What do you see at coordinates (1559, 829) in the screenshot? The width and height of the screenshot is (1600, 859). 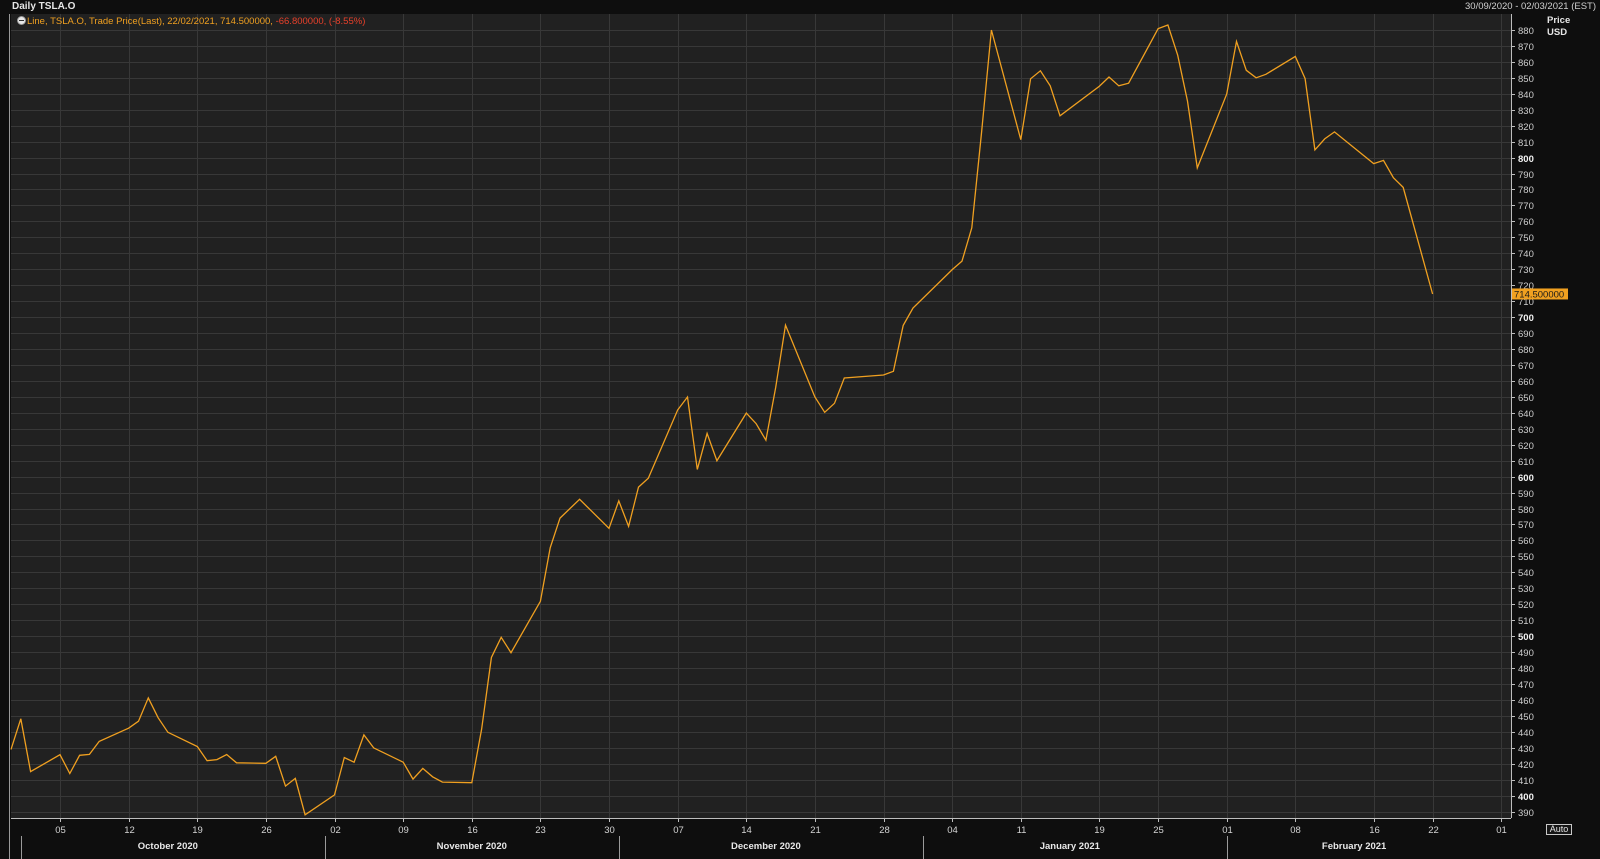 I see `auto-scale-button: Auto` at bounding box center [1559, 829].